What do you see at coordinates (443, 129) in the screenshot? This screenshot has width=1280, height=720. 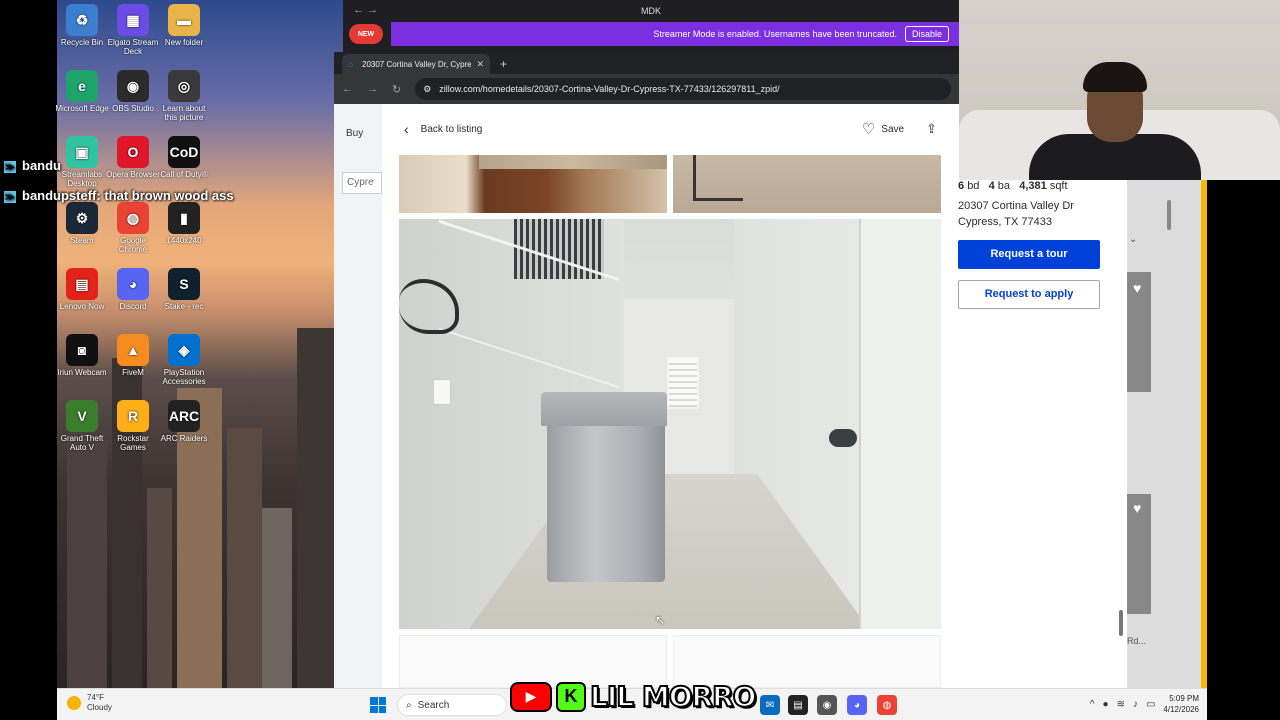 I see `back-to-listing-link: ‹ Back to listing` at bounding box center [443, 129].